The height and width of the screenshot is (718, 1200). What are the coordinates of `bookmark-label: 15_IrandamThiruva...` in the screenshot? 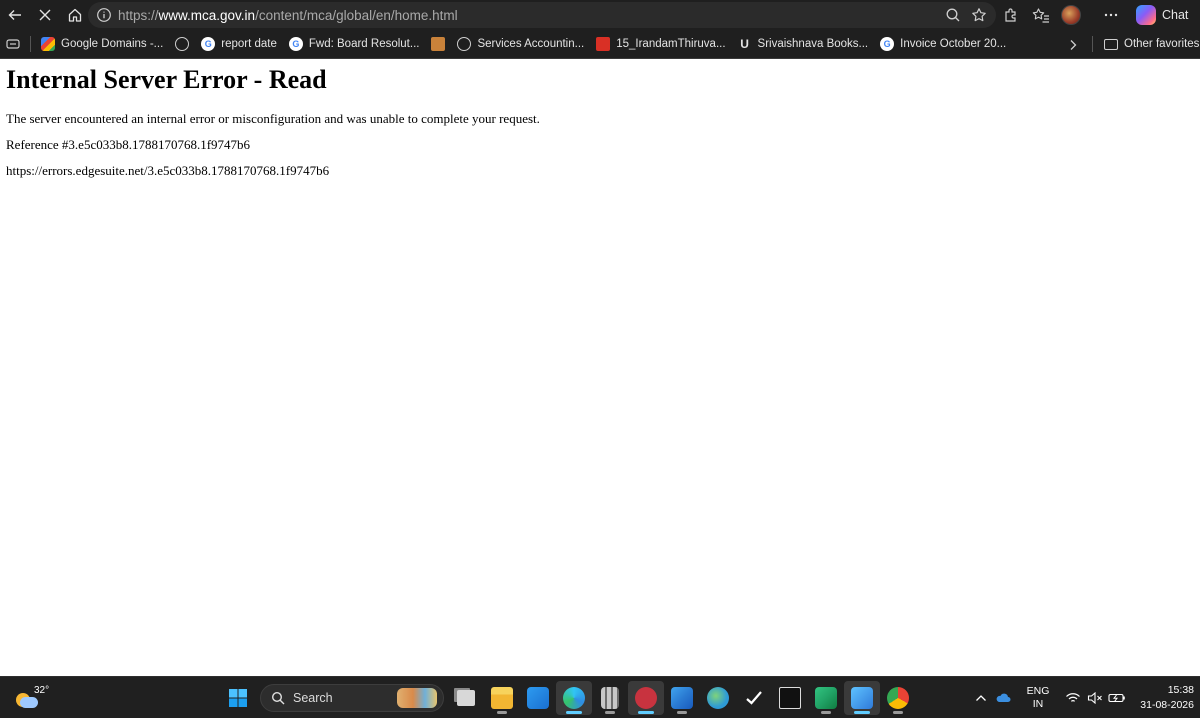 It's located at (671, 44).